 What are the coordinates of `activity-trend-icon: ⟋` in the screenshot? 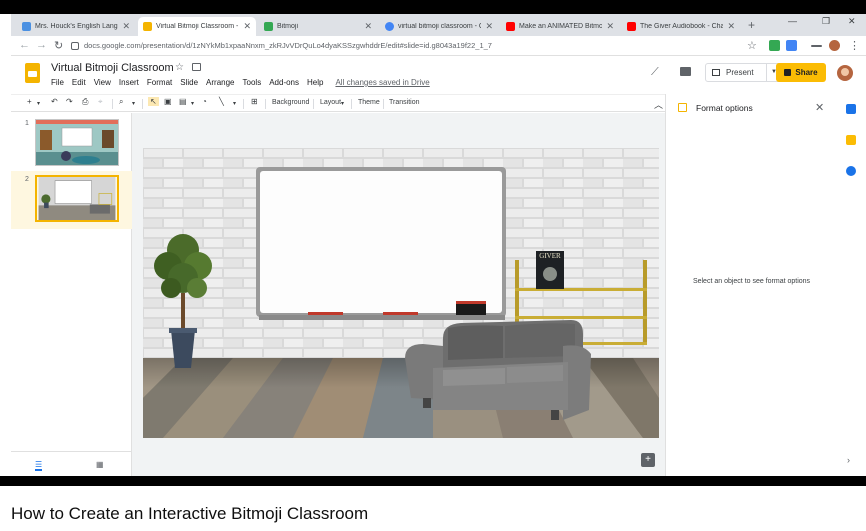 It's located at (655, 72).